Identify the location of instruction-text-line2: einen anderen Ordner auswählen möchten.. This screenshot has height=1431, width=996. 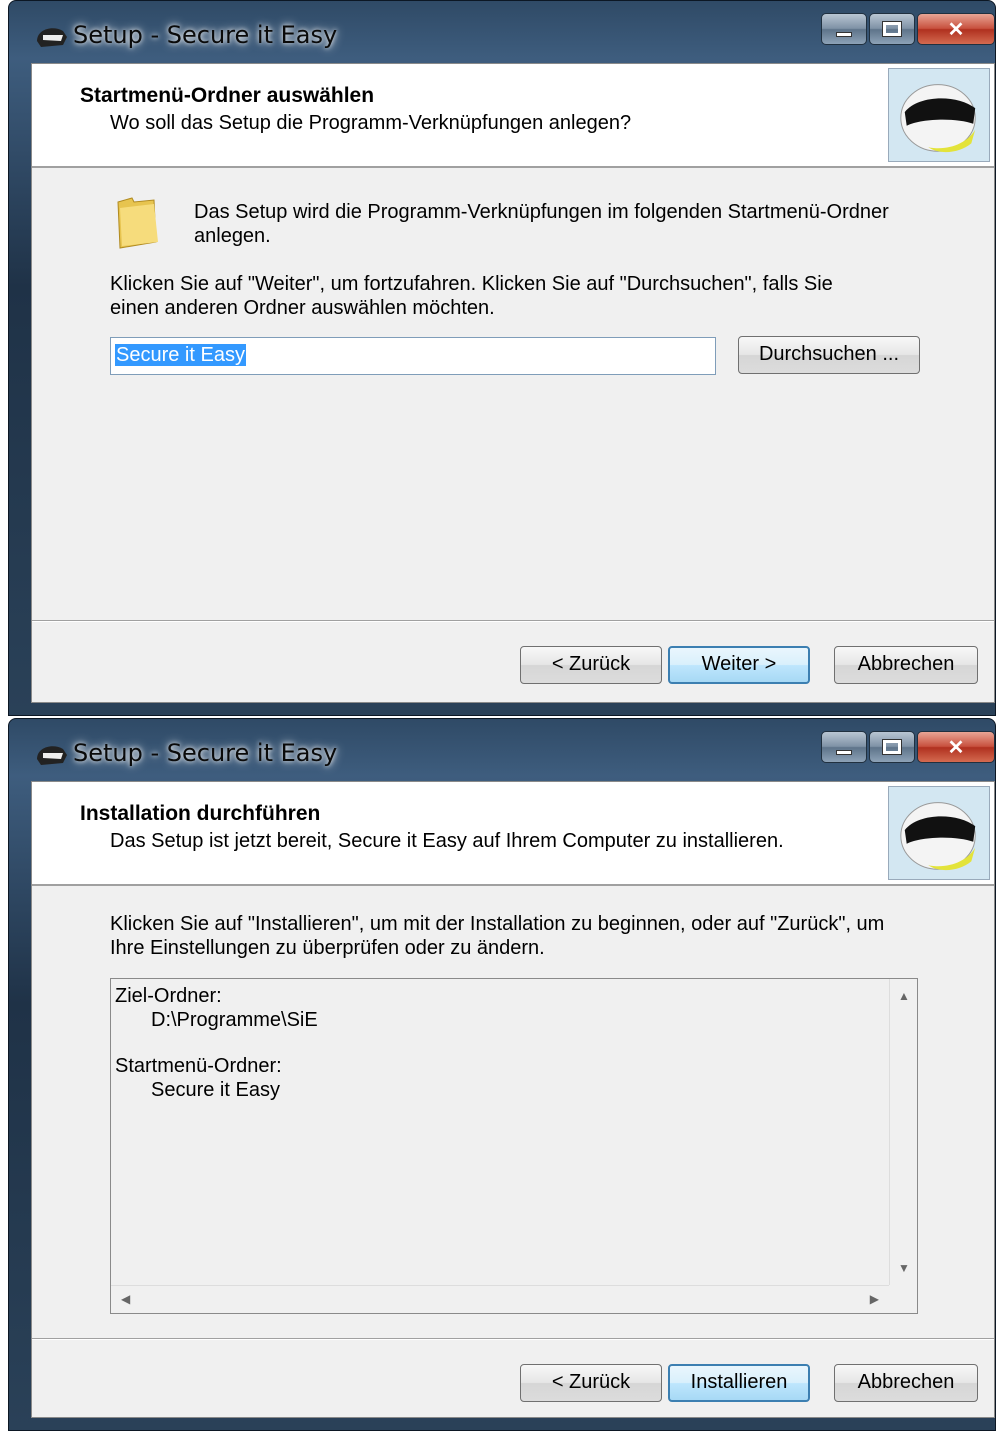
(302, 308).